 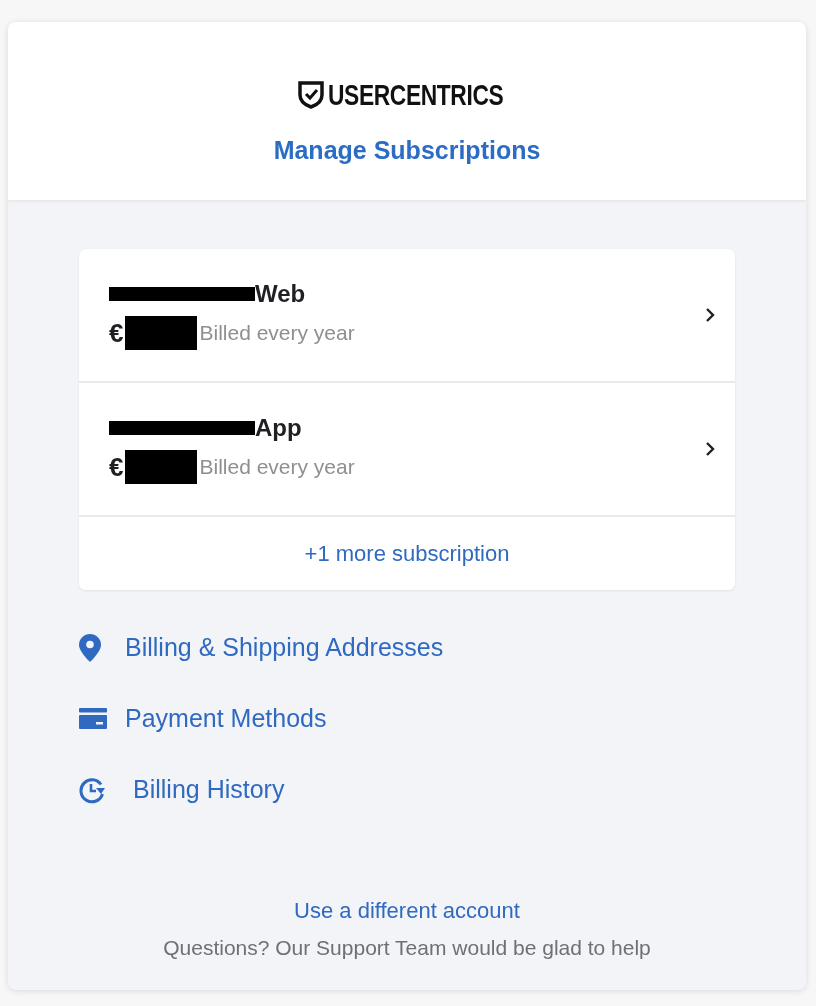 What do you see at coordinates (93, 789) in the screenshot?
I see `history-icon` at bounding box center [93, 789].